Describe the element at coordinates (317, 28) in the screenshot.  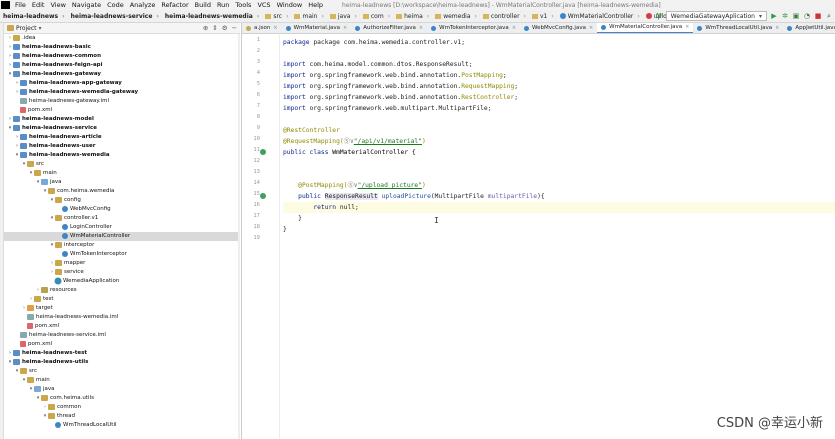
I see `editor-tab: WmMaterial.java ×` at that location.